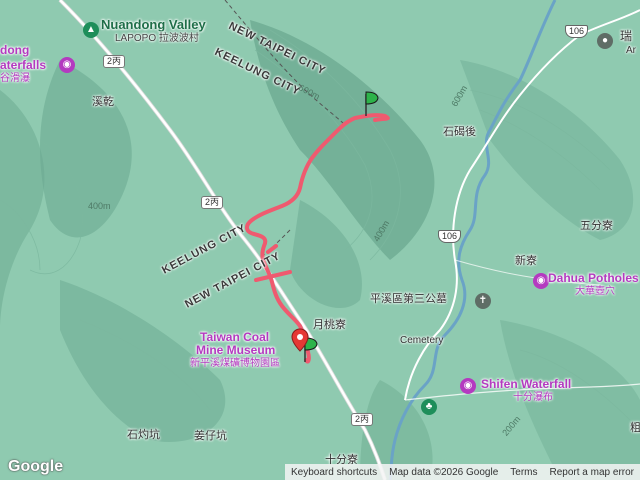 The image size is (640, 480). What do you see at coordinates (15, 78) in the screenshot?
I see `place-label: 谷滑瀑` at bounding box center [15, 78].